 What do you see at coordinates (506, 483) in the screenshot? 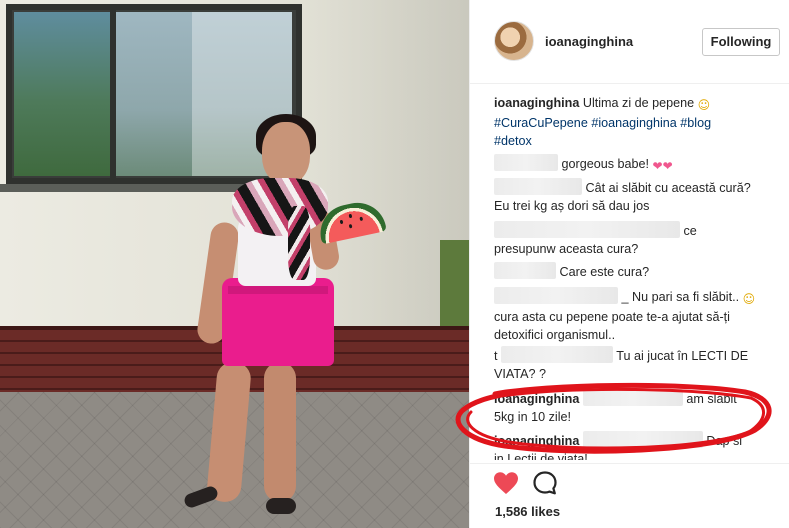
I see `heart-icon` at bounding box center [506, 483].